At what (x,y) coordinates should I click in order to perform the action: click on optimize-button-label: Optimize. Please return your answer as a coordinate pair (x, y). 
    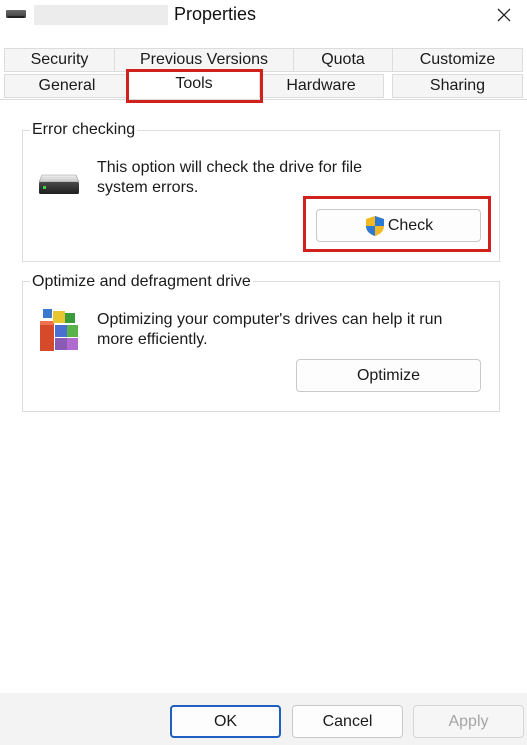
    Looking at the image, I should click on (388, 375).